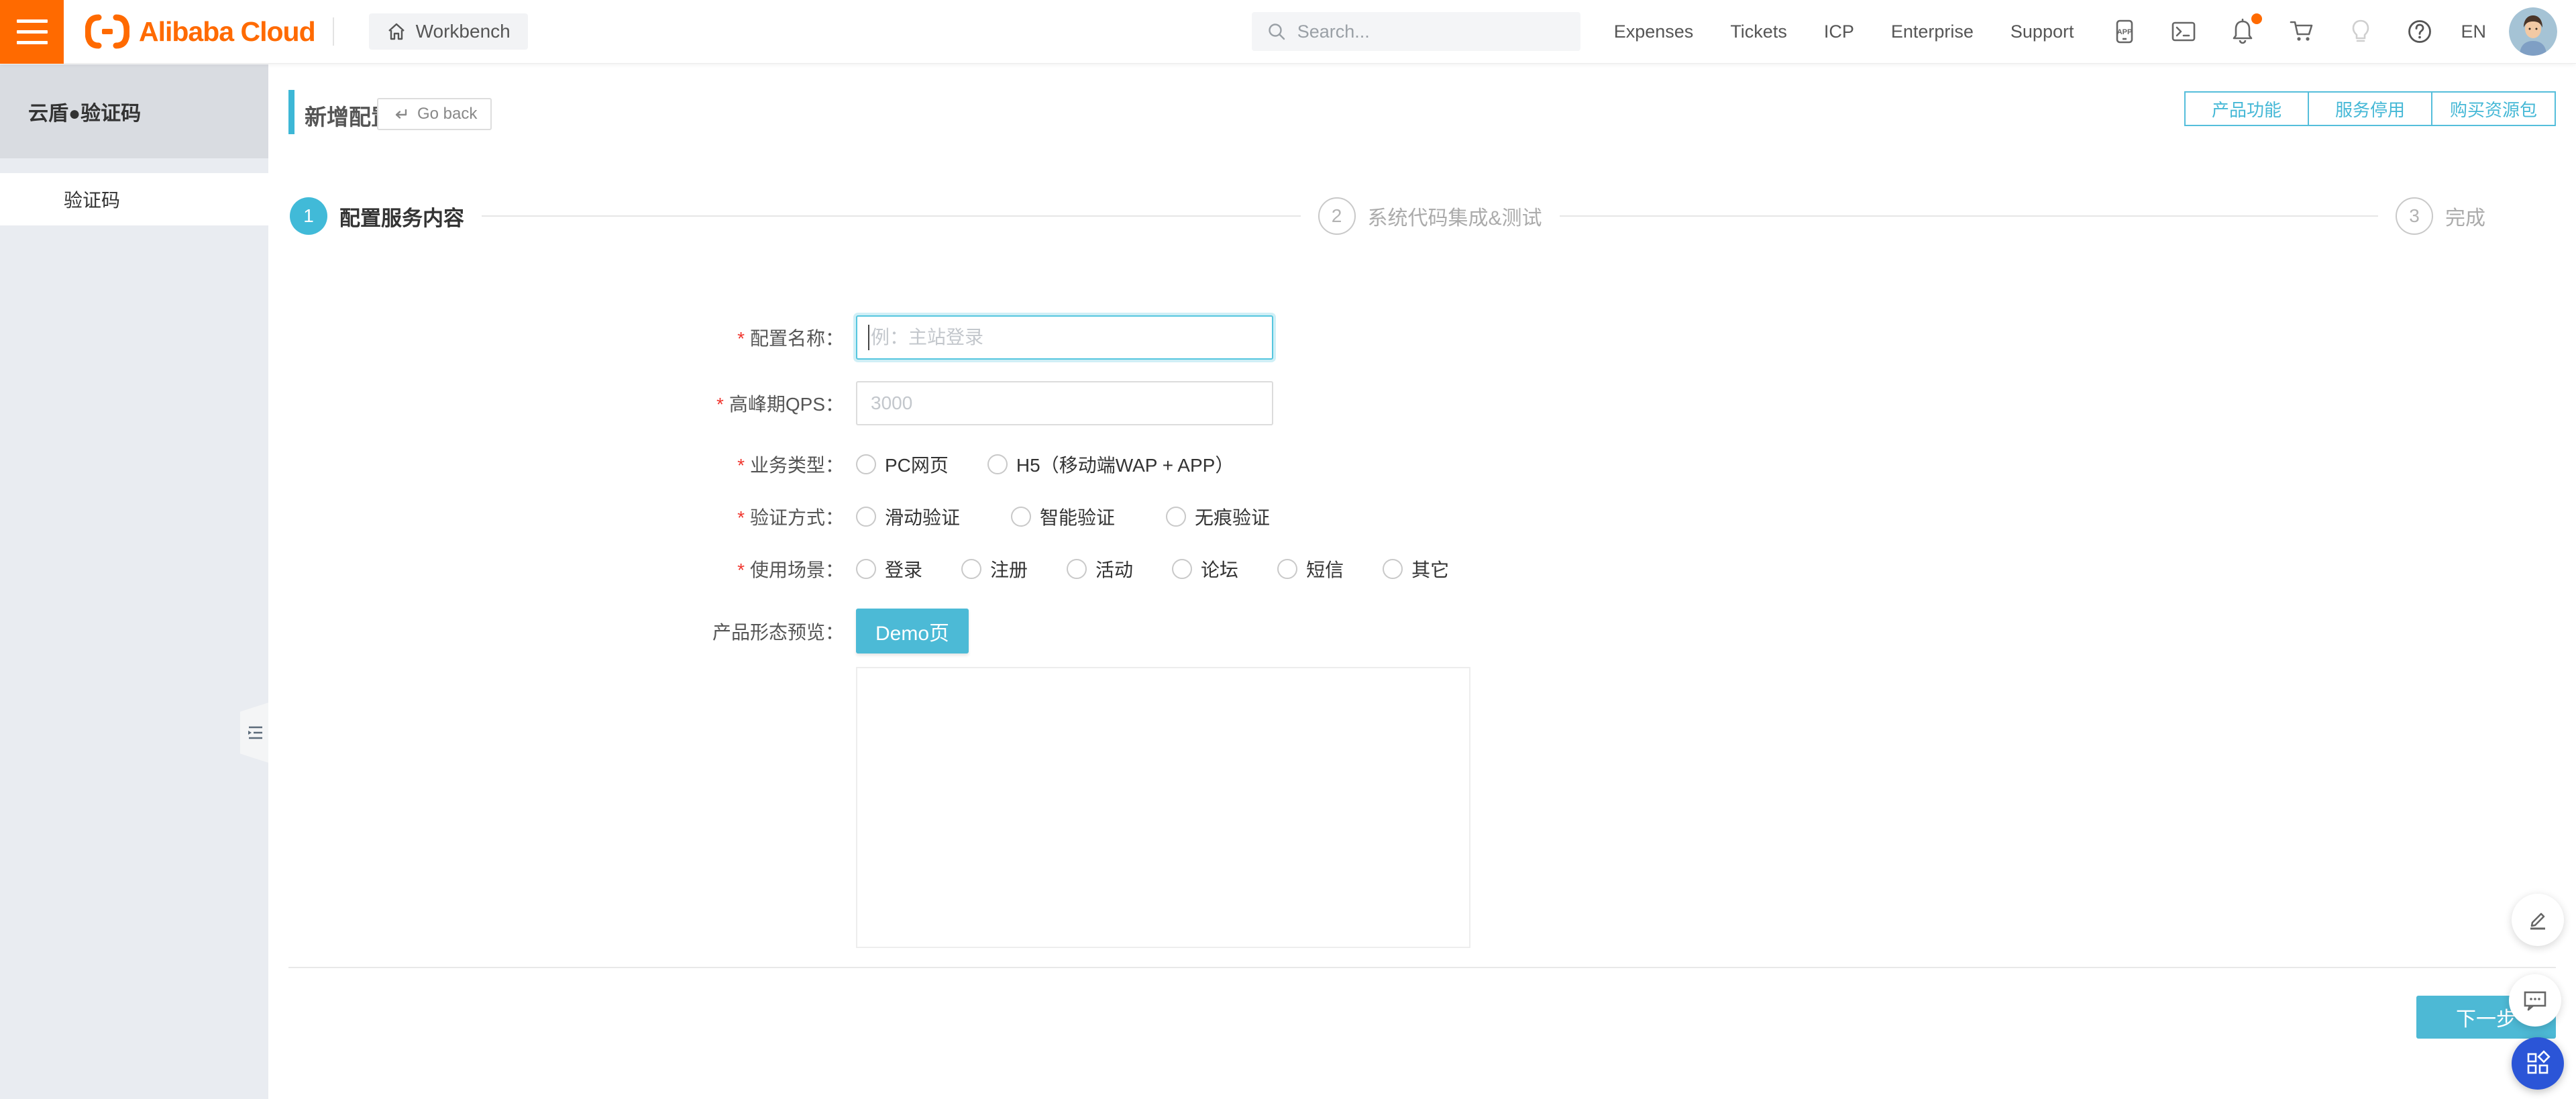  Describe the element at coordinates (2533, 31) in the screenshot. I see `user-avatar` at that location.